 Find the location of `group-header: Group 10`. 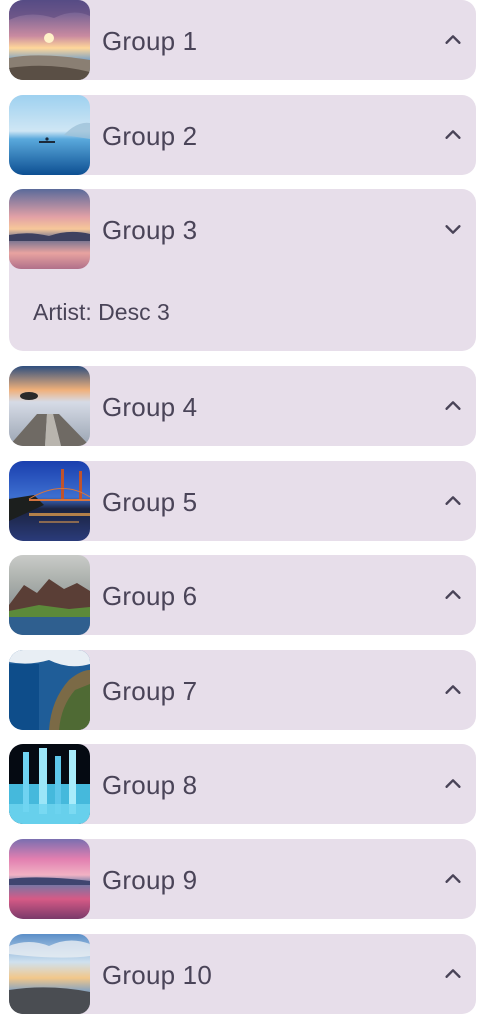

group-header: Group 10 is located at coordinates (242, 974).